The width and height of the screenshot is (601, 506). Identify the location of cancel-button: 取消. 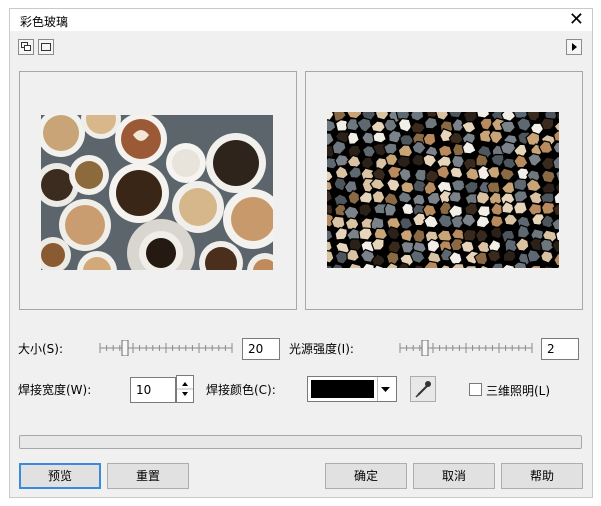
(454, 476).